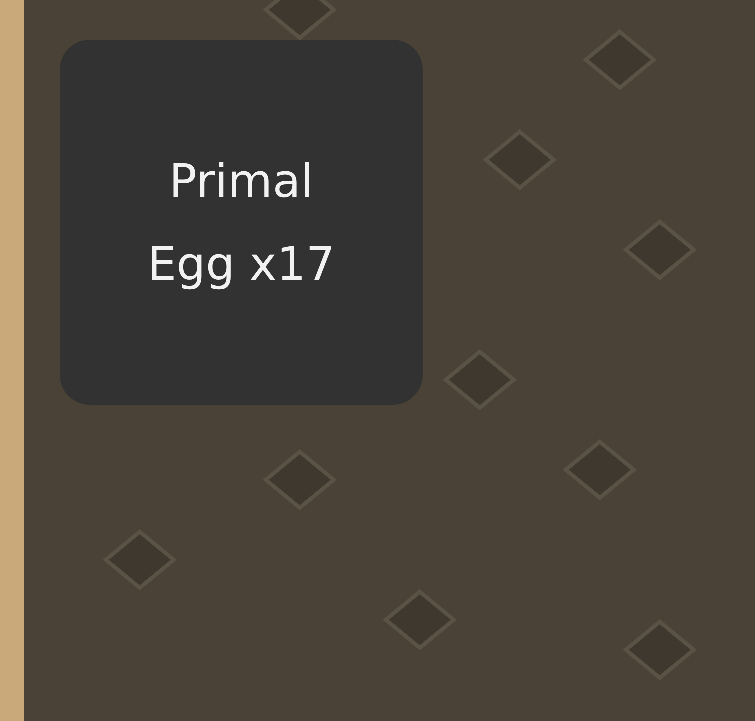  I want to click on tooltip-text: Primal Egg x17, so click(241, 222).